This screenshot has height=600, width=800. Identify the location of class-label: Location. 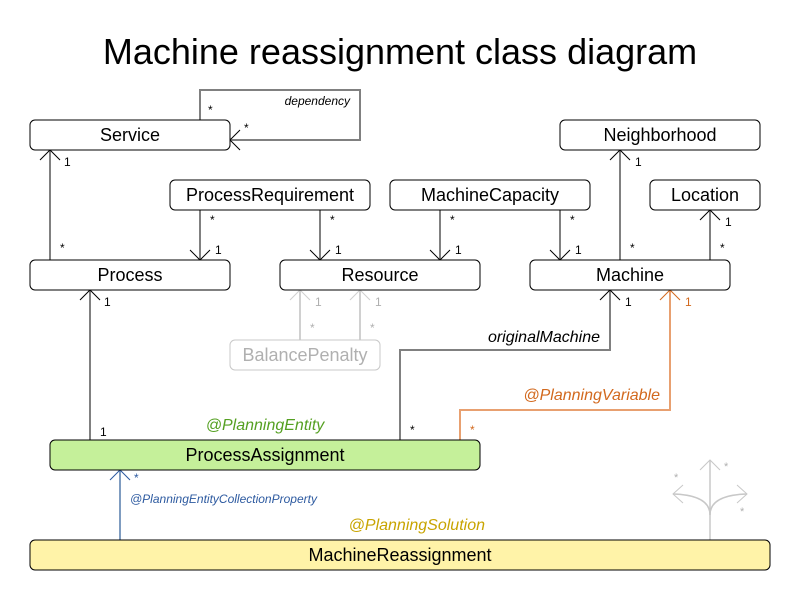
(705, 195).